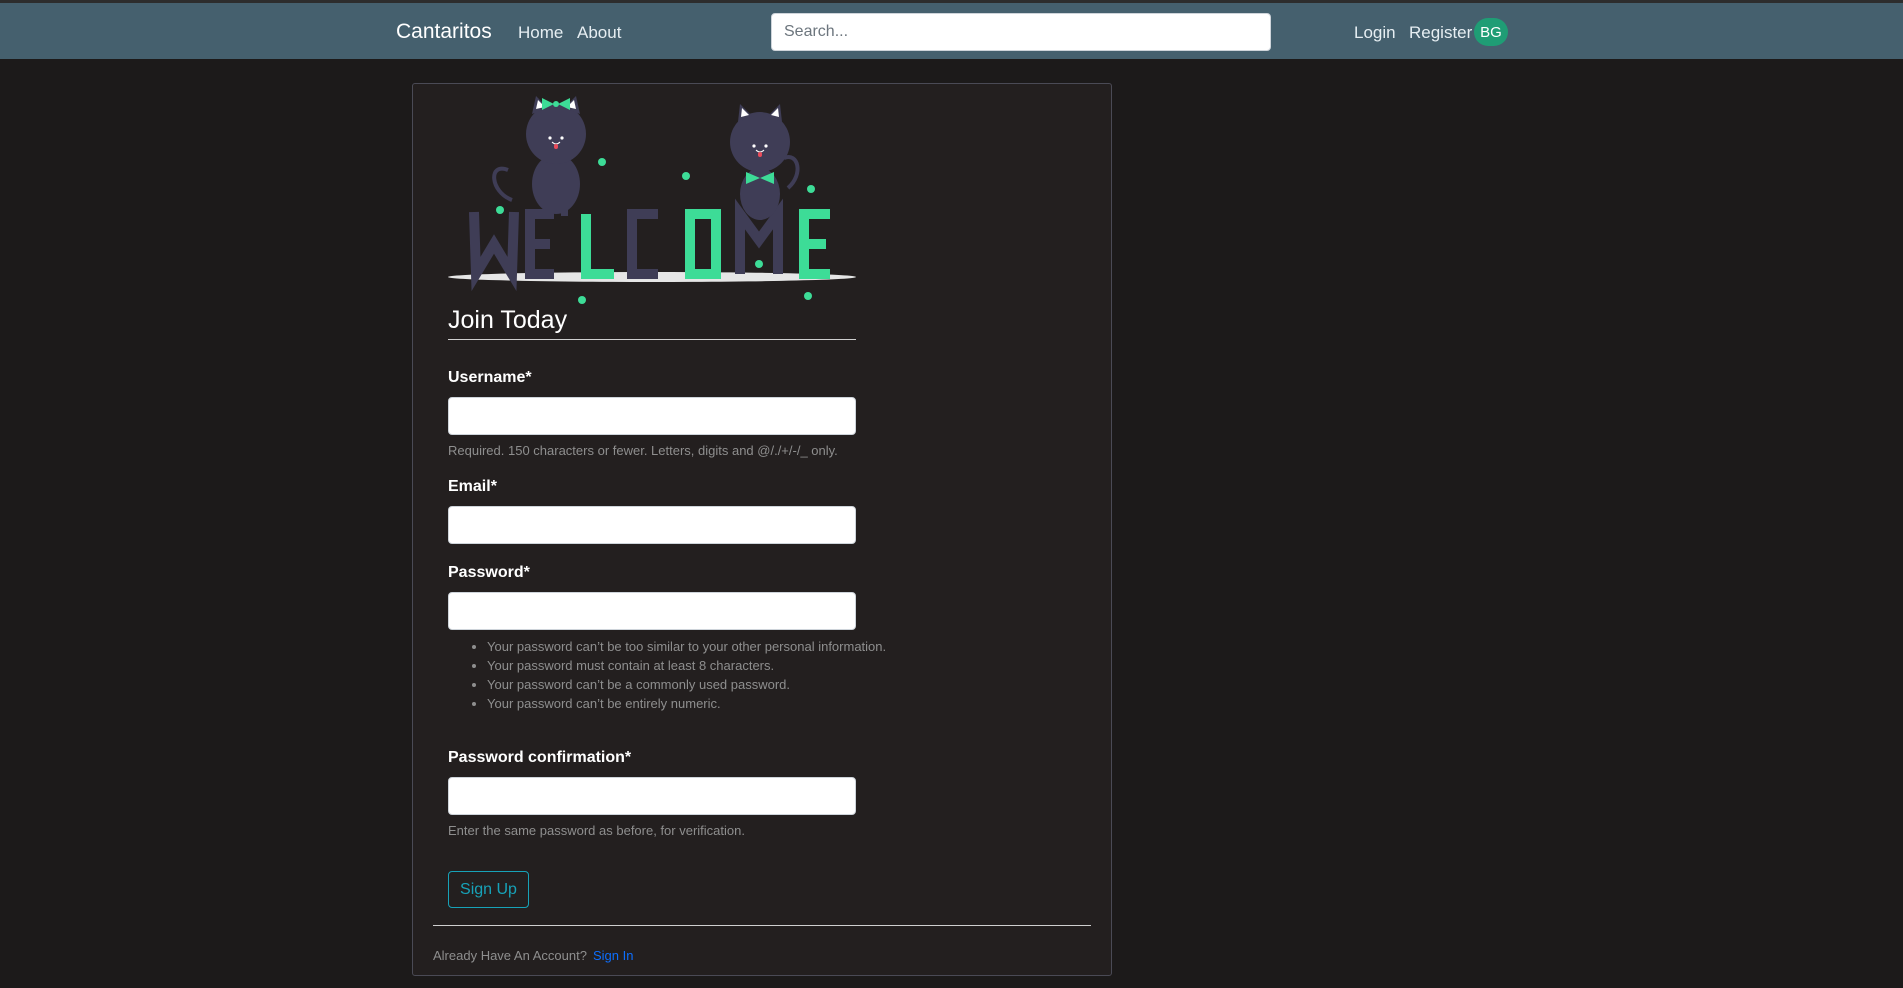 This screenshot has height=988, width=1903. Describe the element at coordinates (762, 925) in the screenshot. I see `footer-divider` at that location.